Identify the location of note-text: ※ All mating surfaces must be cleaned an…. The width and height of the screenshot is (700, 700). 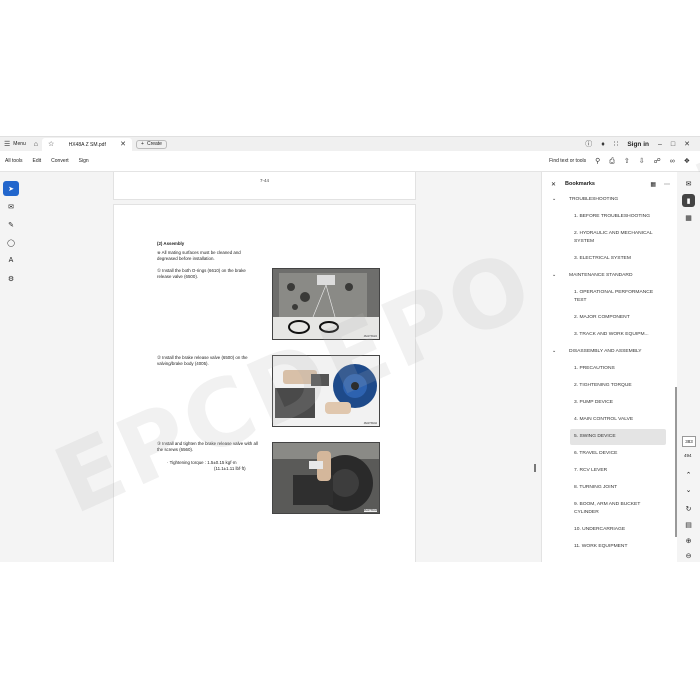
(199, 255).